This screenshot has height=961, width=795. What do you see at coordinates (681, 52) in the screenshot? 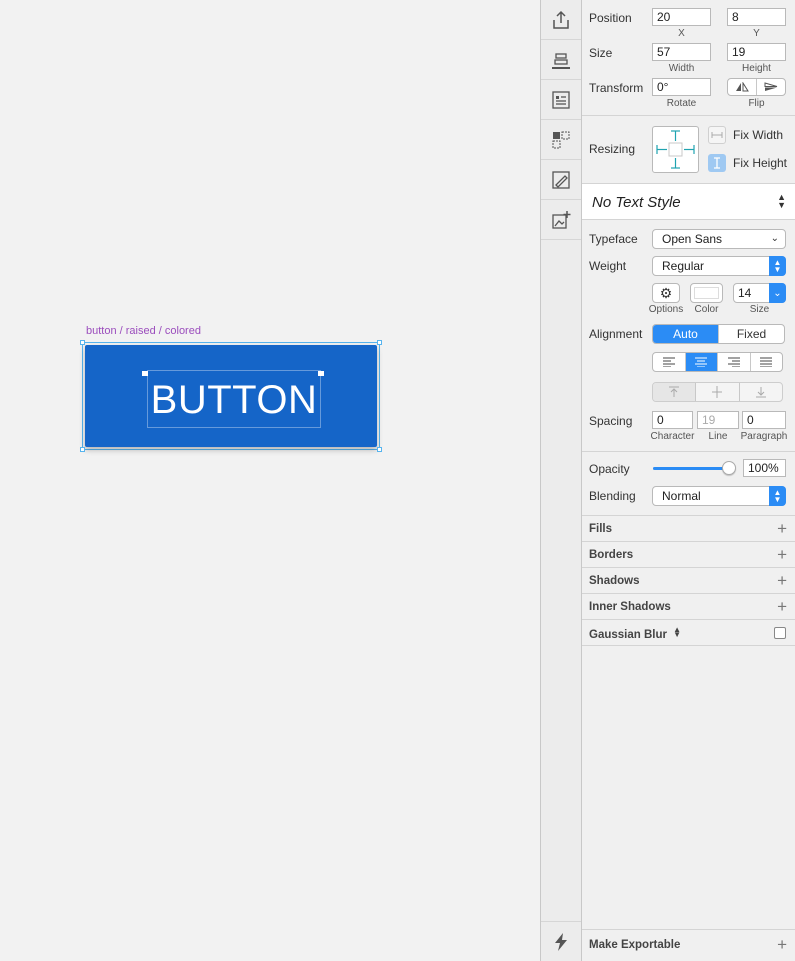
I see `width-field: 57` at bounding box center [681, 52].